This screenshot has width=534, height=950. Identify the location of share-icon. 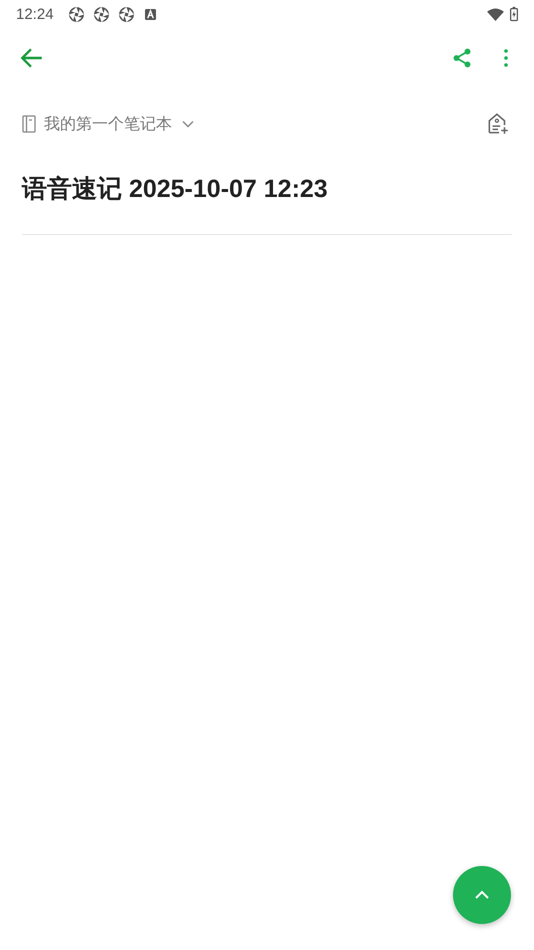
(462, 58).